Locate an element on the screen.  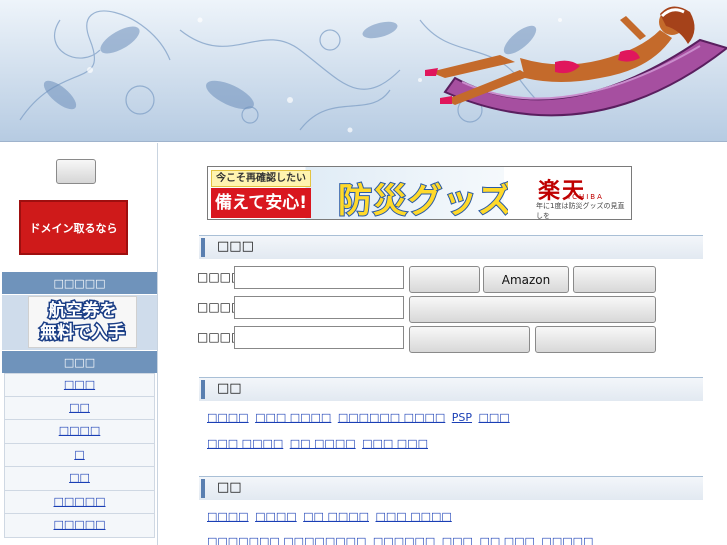
sidebar-section-title: □□□□□ is located at coordinates (79, 283).